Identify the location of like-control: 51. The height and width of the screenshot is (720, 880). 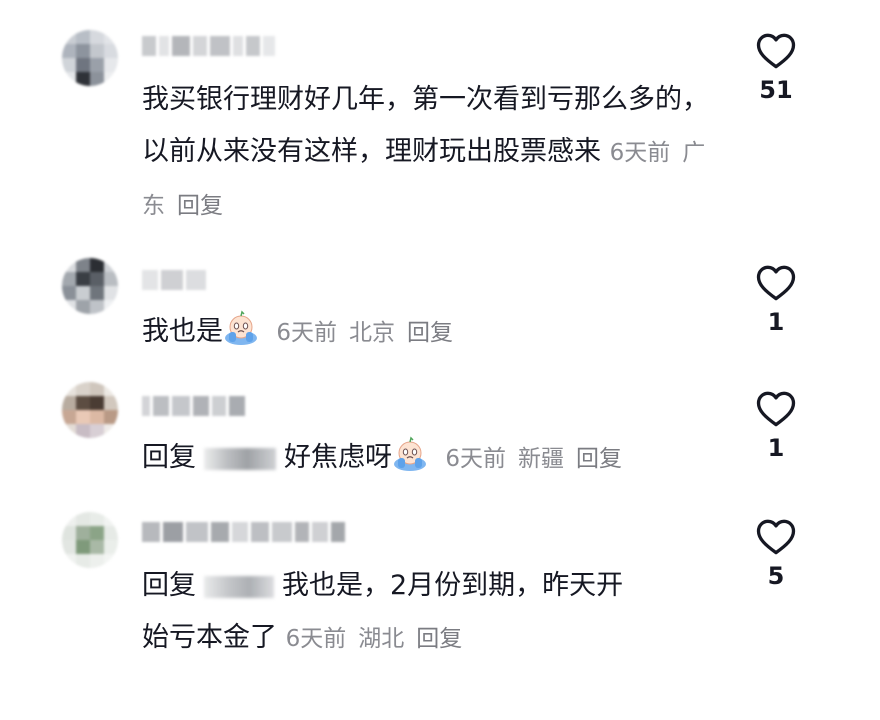
(776, 67).